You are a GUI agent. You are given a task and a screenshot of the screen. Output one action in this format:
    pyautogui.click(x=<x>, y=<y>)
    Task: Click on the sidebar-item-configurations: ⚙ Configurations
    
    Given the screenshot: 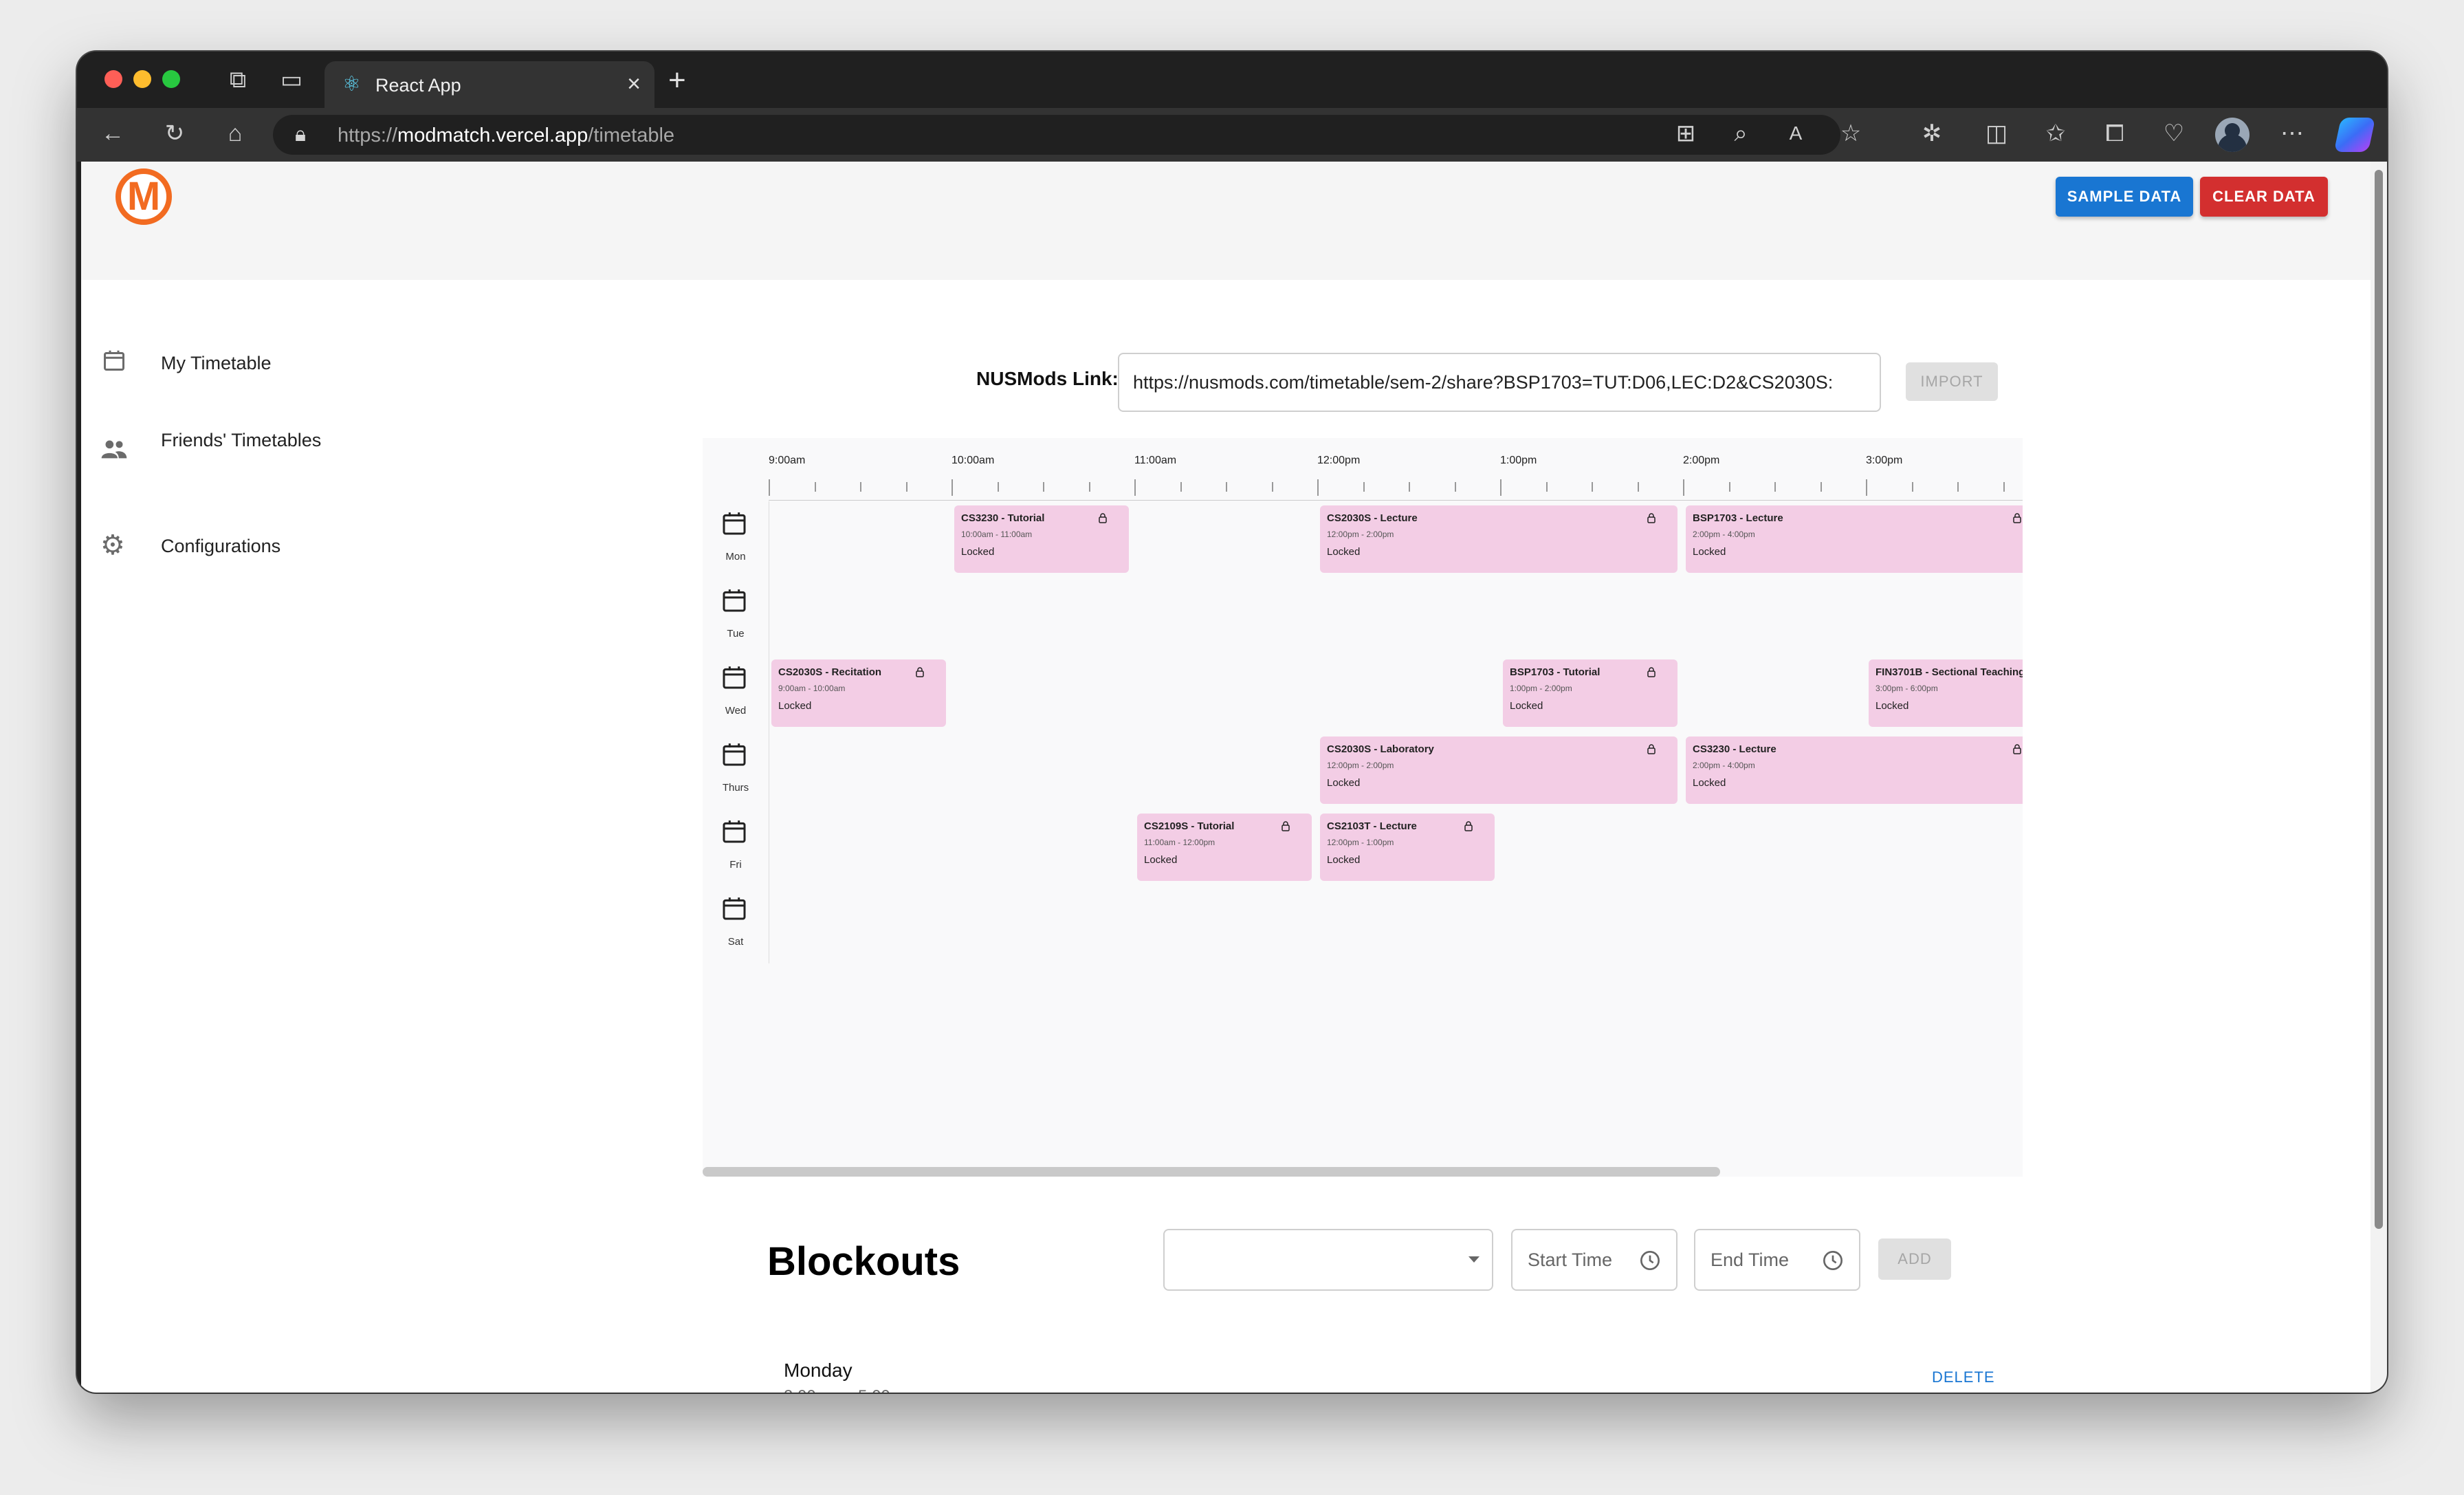 What is the action you would take?
    pyautogui.click(x=232, y=546)
    